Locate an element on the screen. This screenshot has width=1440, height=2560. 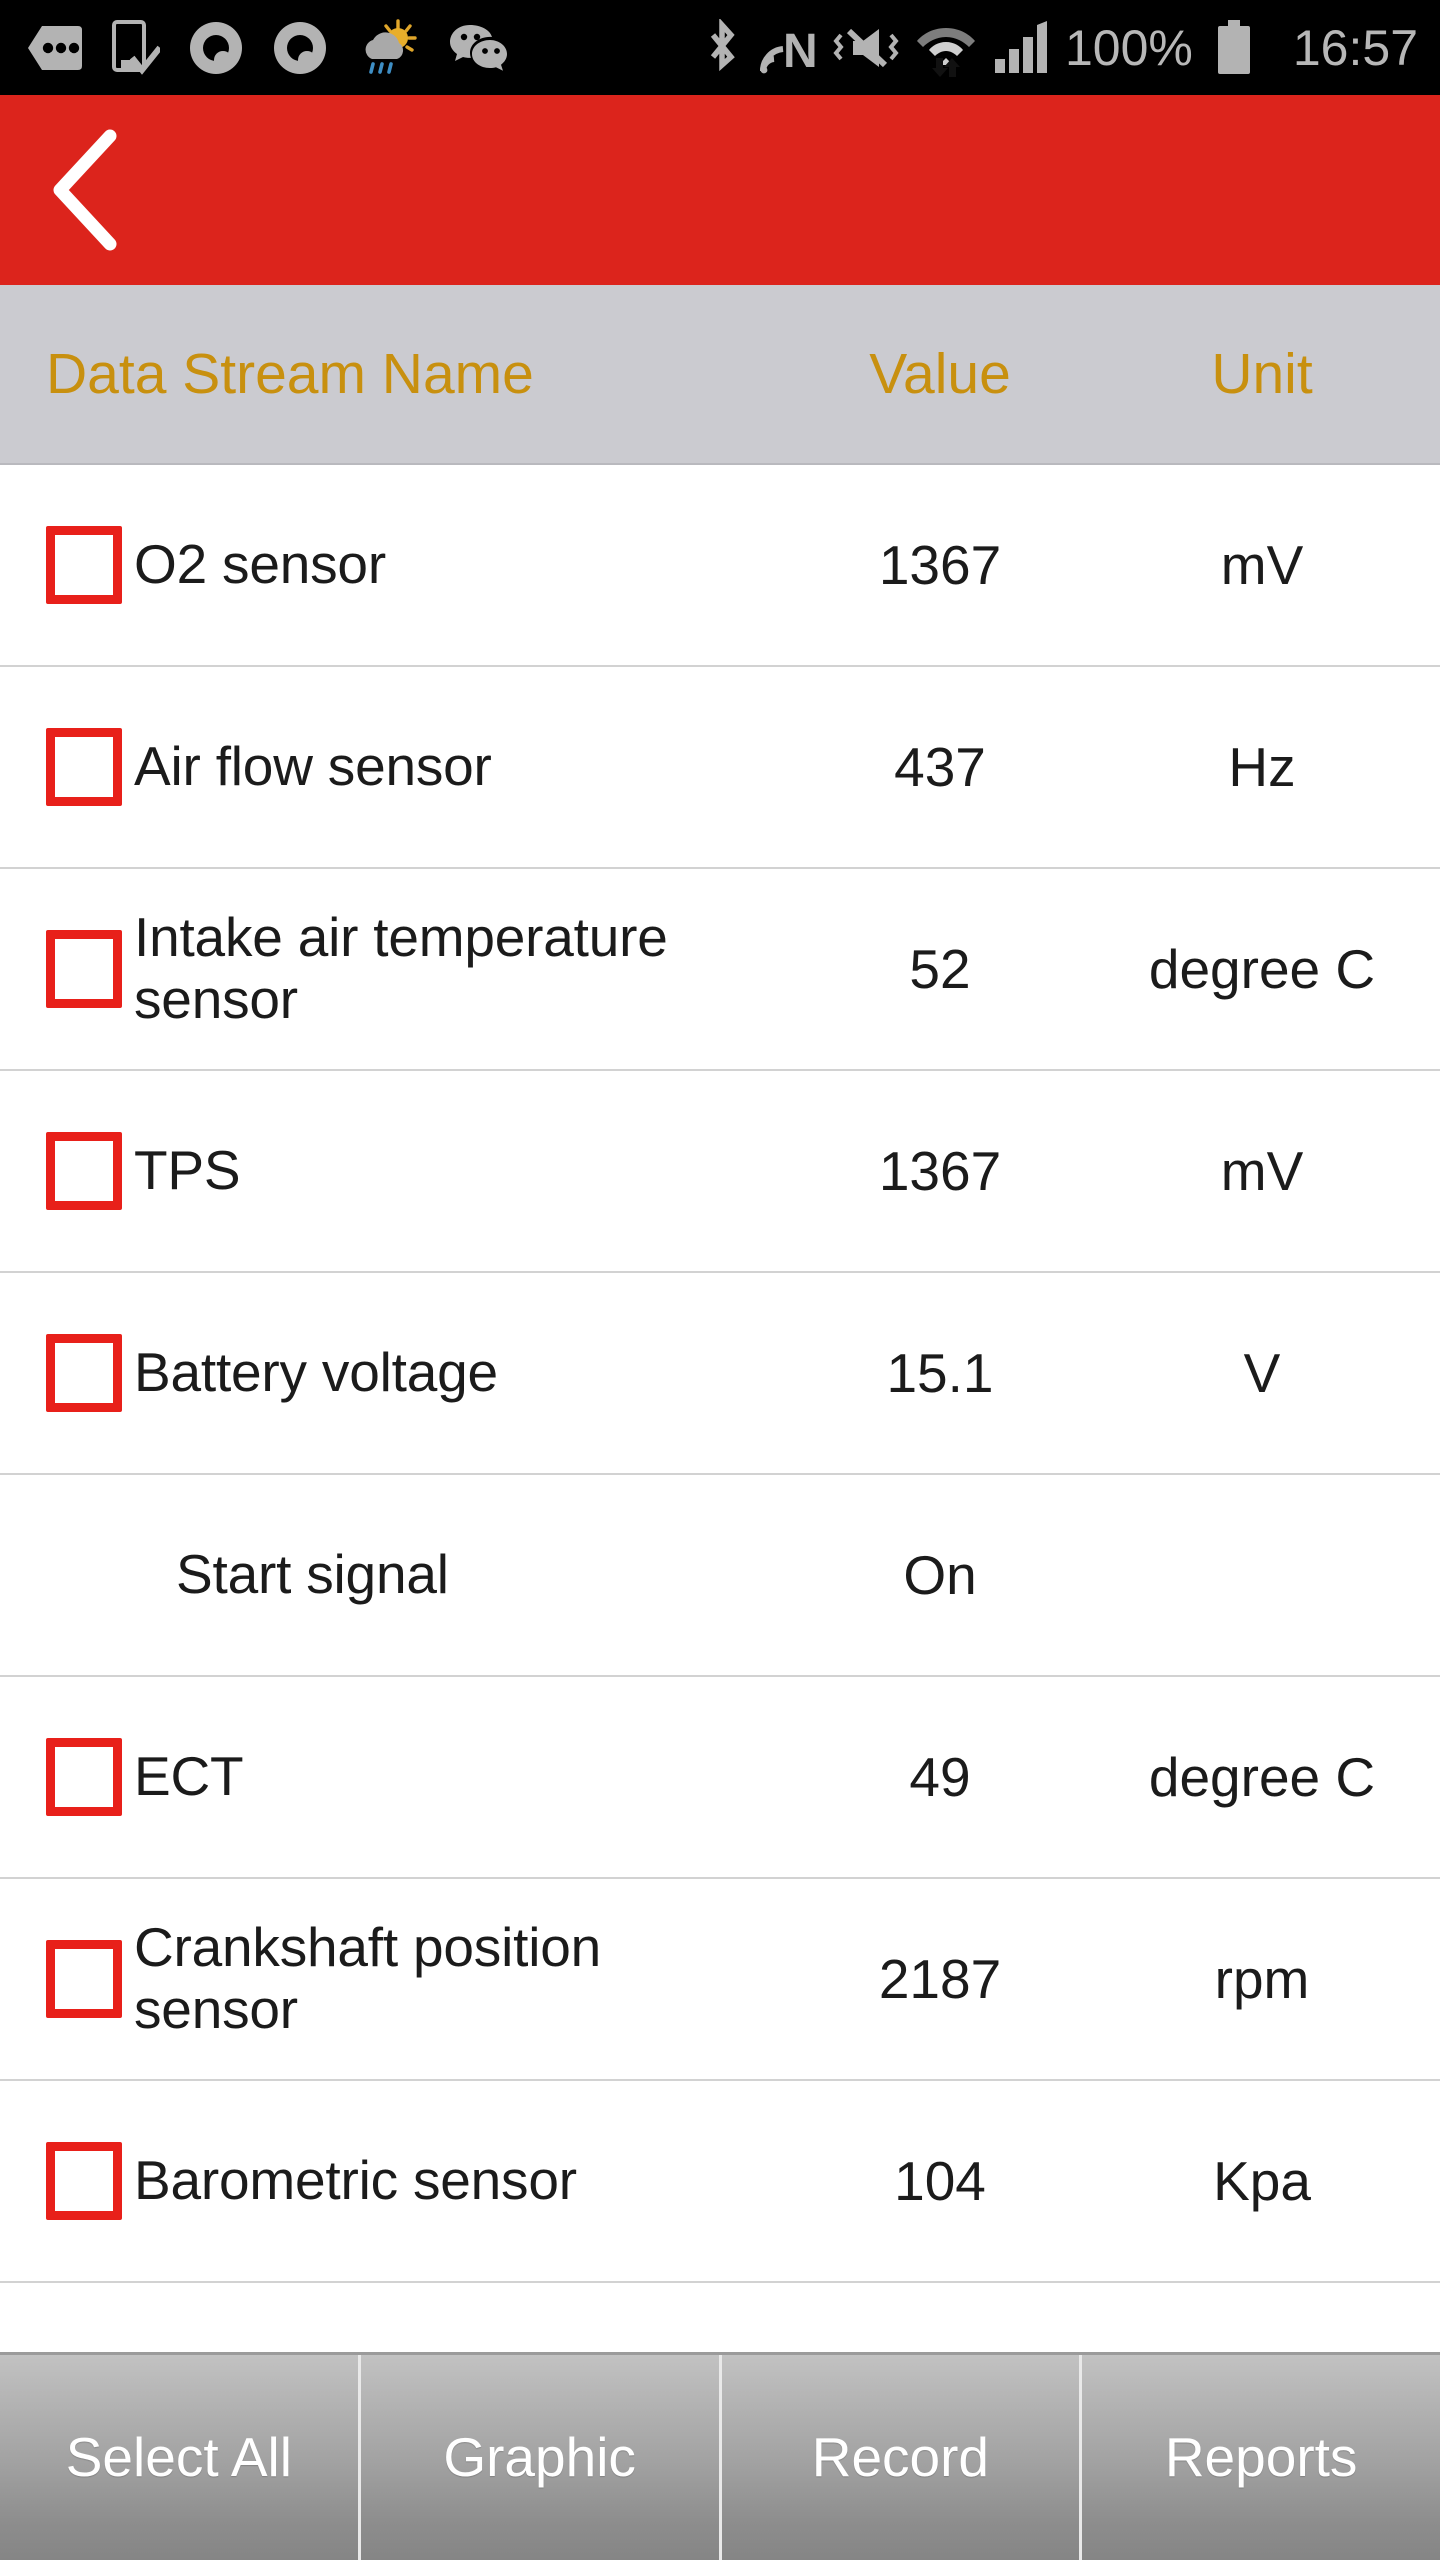
status-bar: N 100% 16:57 is located at coordinates (720, 47).